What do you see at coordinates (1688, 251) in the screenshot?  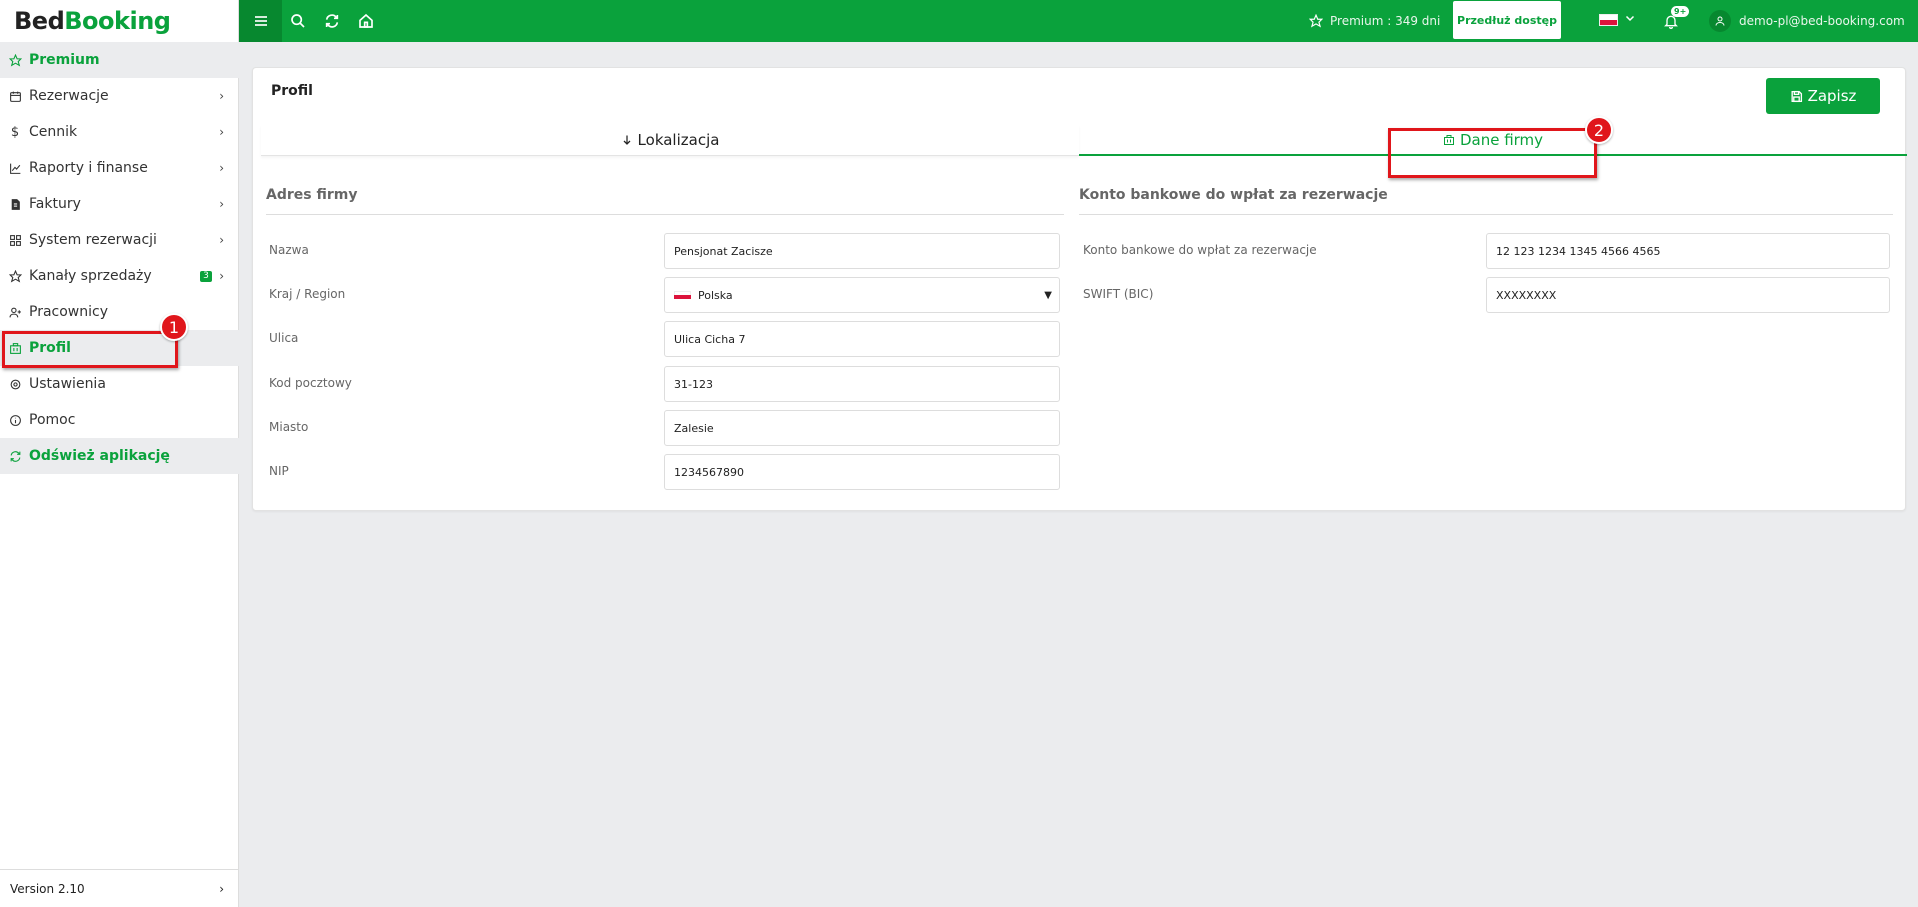 I see `bank-account-field: 12 123 1234 1345 4566 4565` at bounding box center [1688, 251].